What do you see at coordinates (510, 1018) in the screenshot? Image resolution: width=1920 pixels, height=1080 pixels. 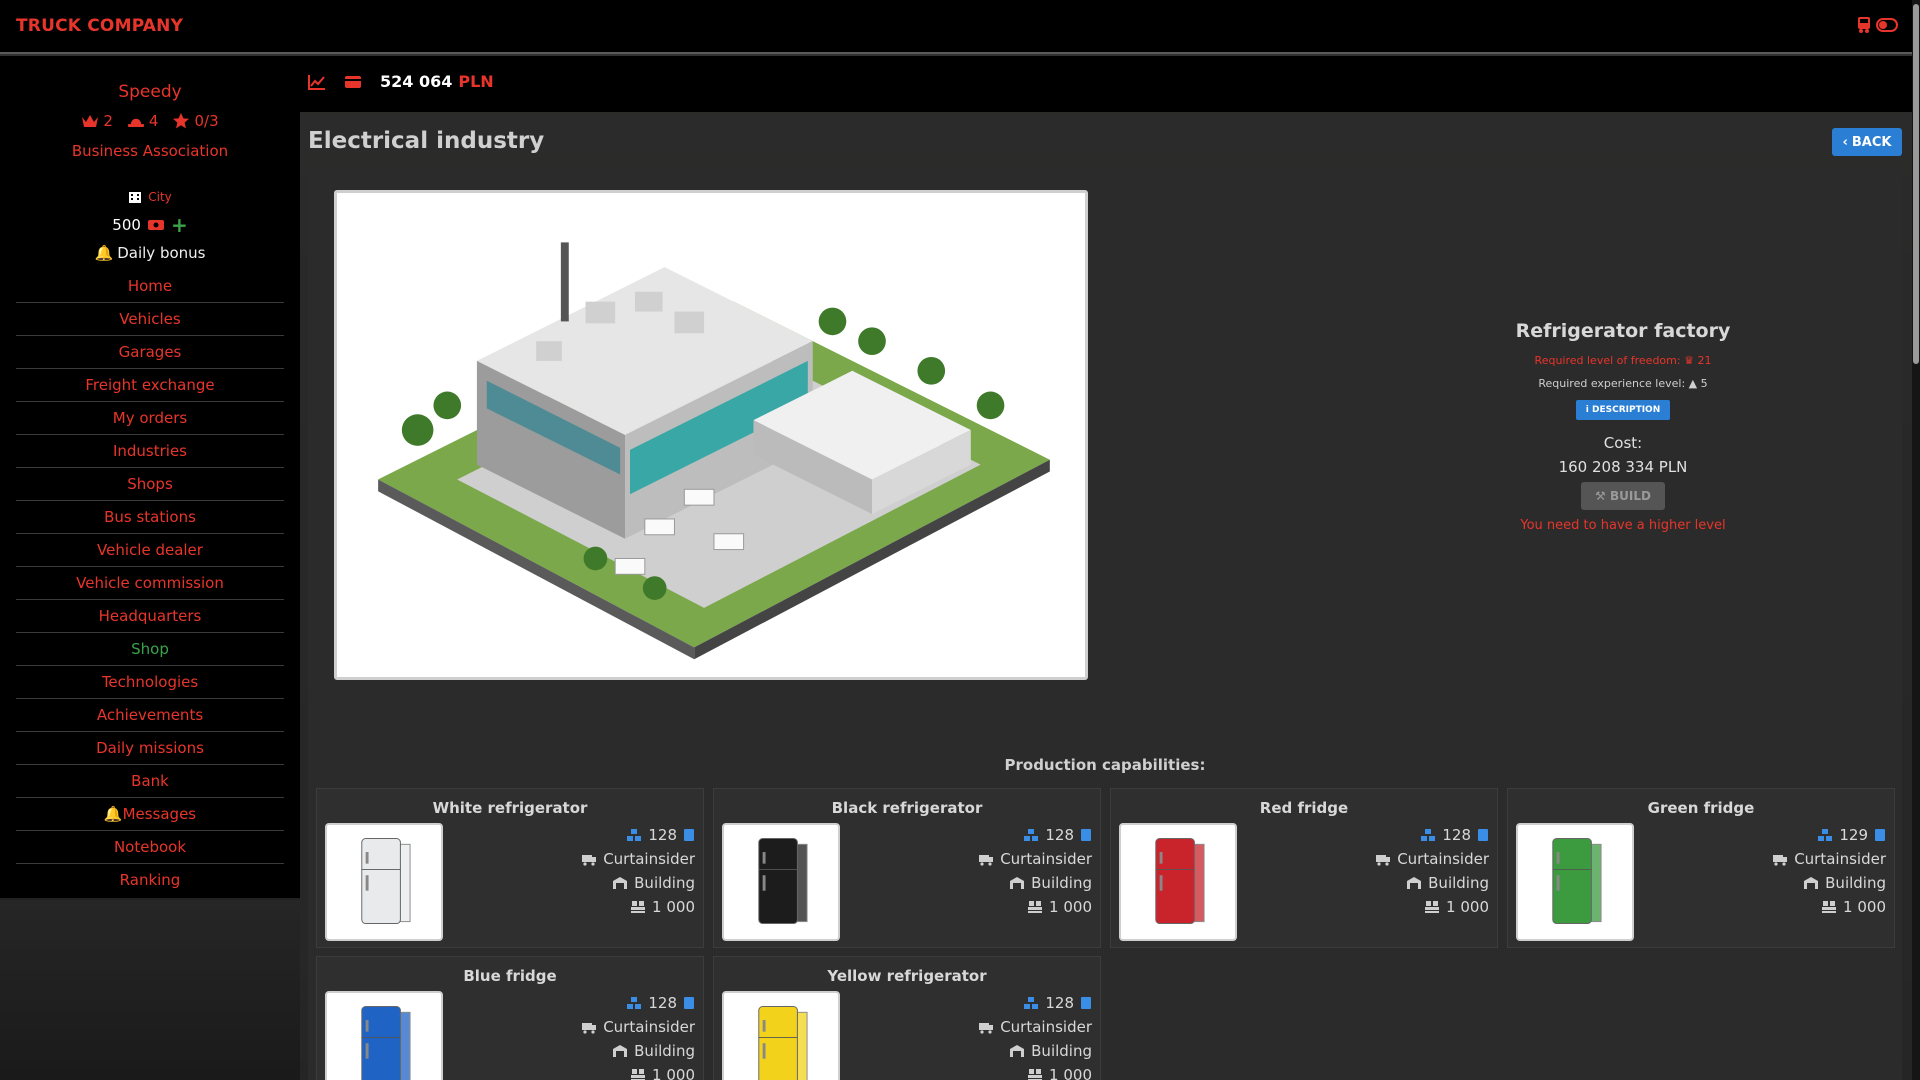 I see `product-card: Blue fridge 128 Curtainsider Building 1 000` at bounding box center [510, 1018].